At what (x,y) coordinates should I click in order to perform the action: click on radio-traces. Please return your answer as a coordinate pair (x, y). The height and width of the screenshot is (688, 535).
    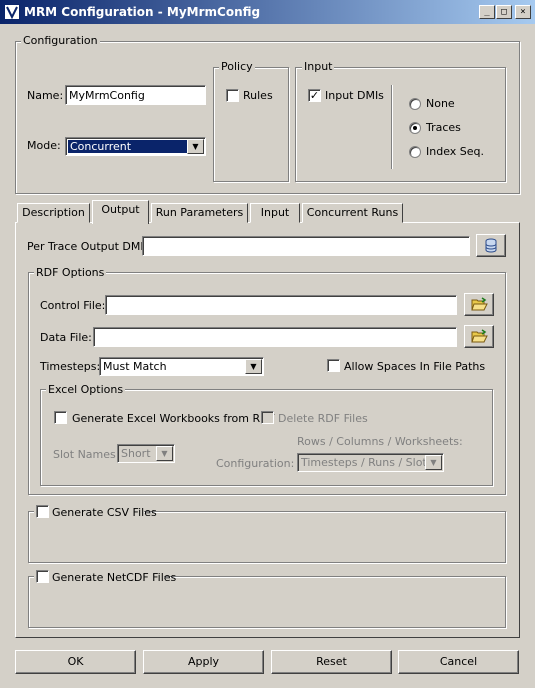
    Looking at the image, I should click on (415, 128).